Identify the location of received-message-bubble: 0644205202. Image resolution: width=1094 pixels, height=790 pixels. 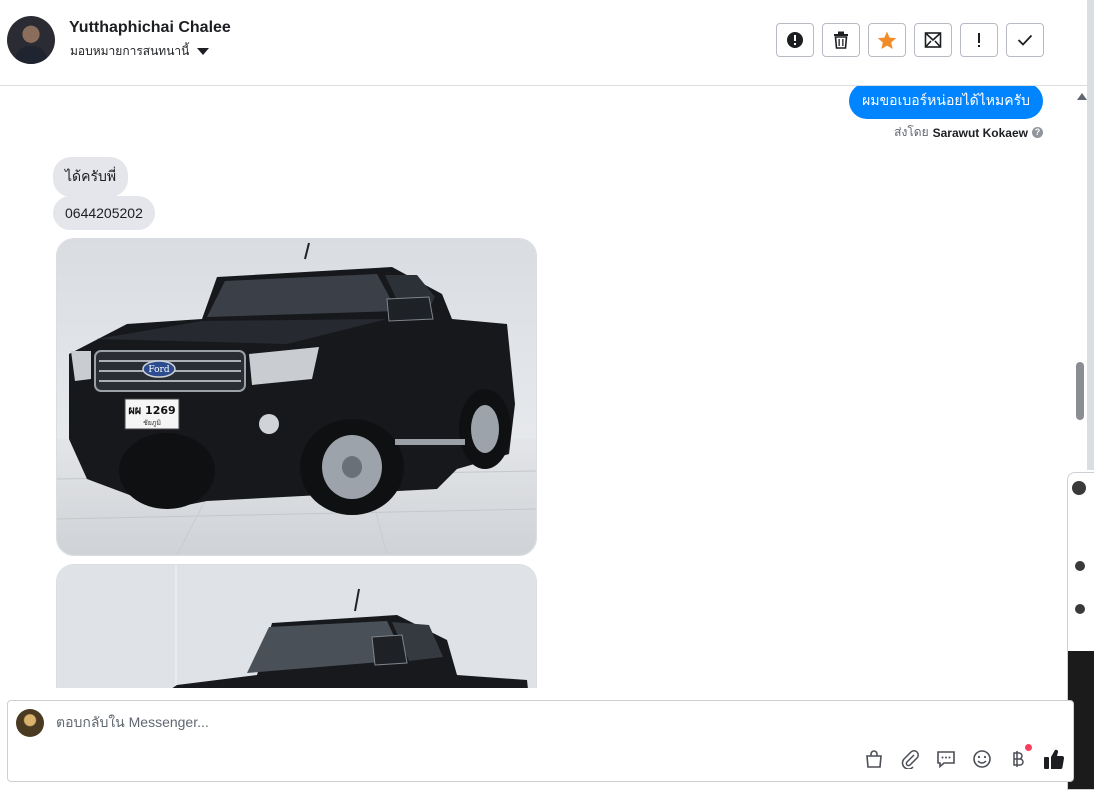
(104, 213).